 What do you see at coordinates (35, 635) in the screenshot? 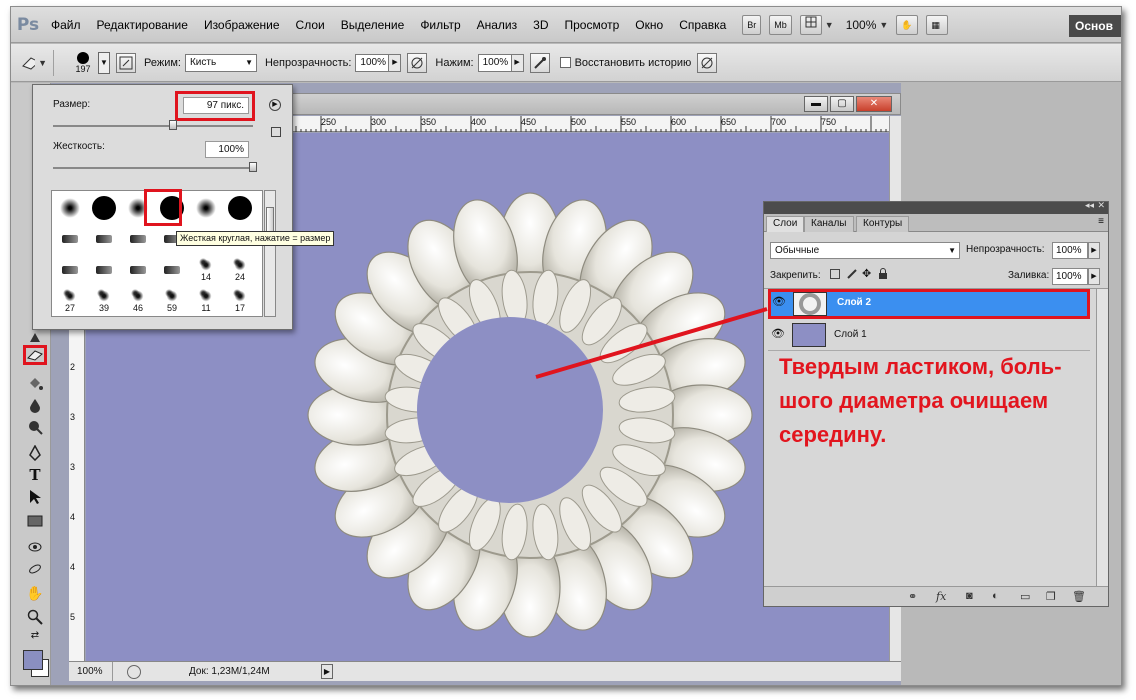
I see `swap-colors-button: ⇄` at bounding box center [35, 635].